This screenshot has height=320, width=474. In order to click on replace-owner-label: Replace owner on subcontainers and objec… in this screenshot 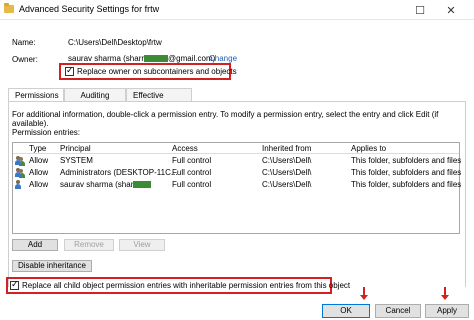, I will do `click(157, 71)`.